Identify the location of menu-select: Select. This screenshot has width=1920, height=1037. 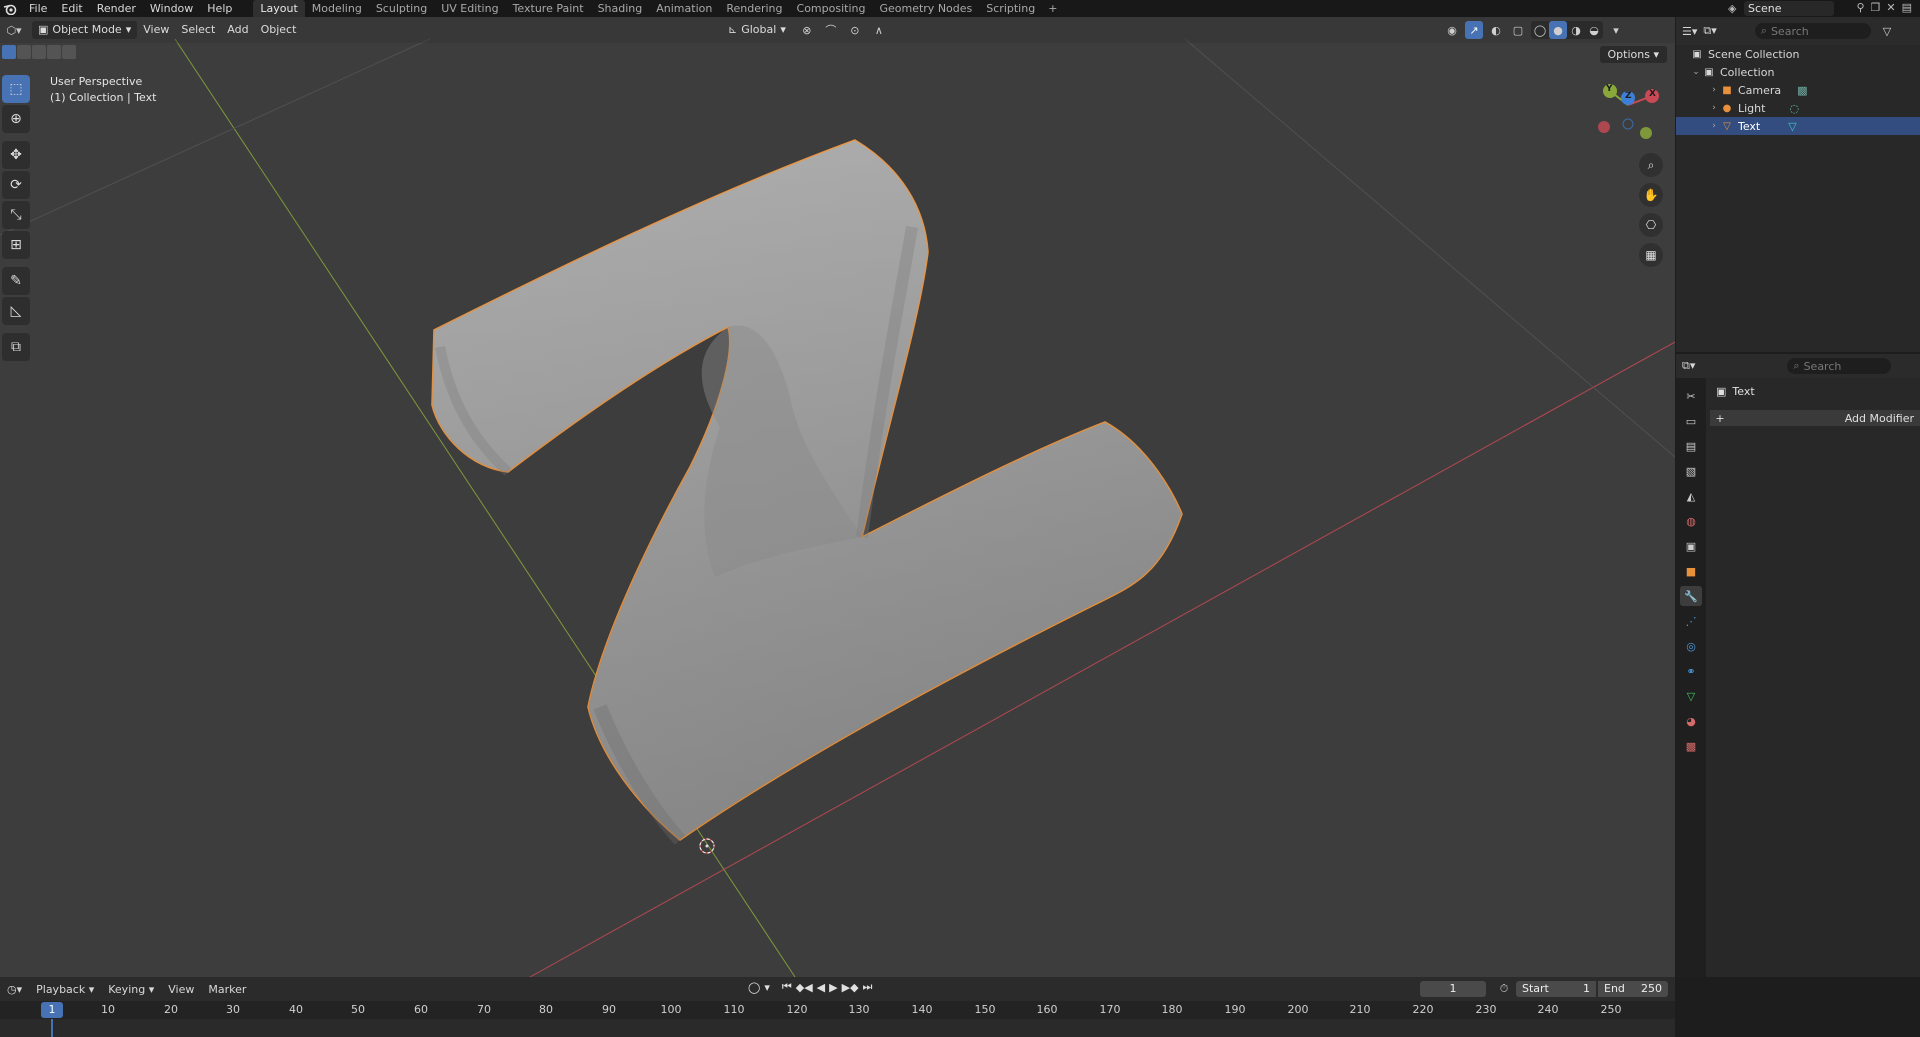
(198, 30).